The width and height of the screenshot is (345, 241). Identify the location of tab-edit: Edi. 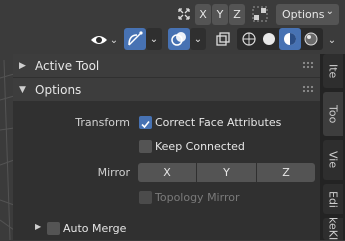
(333, 199).